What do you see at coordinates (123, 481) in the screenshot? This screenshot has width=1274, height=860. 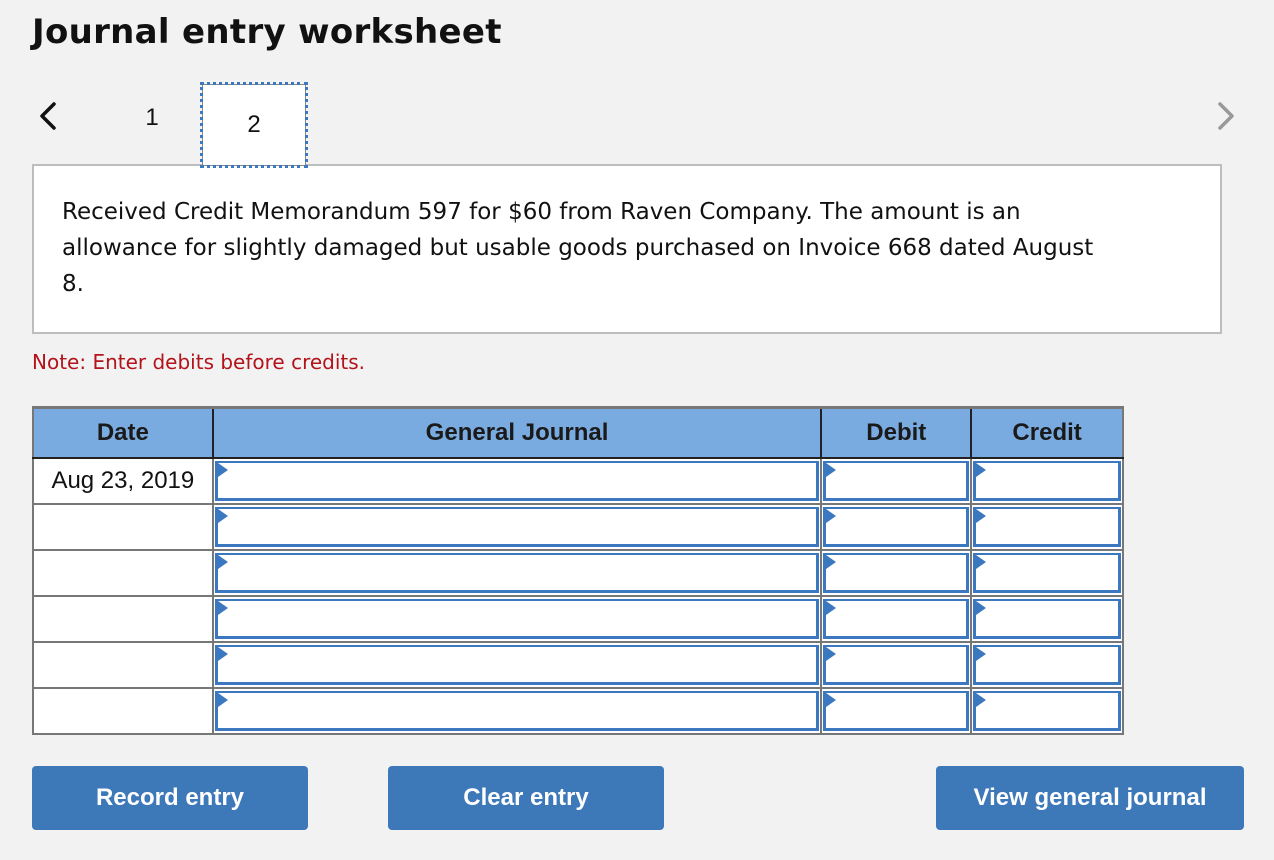 I see `date-cell: Aug 23, 2019` at bounding box center [123, 481].